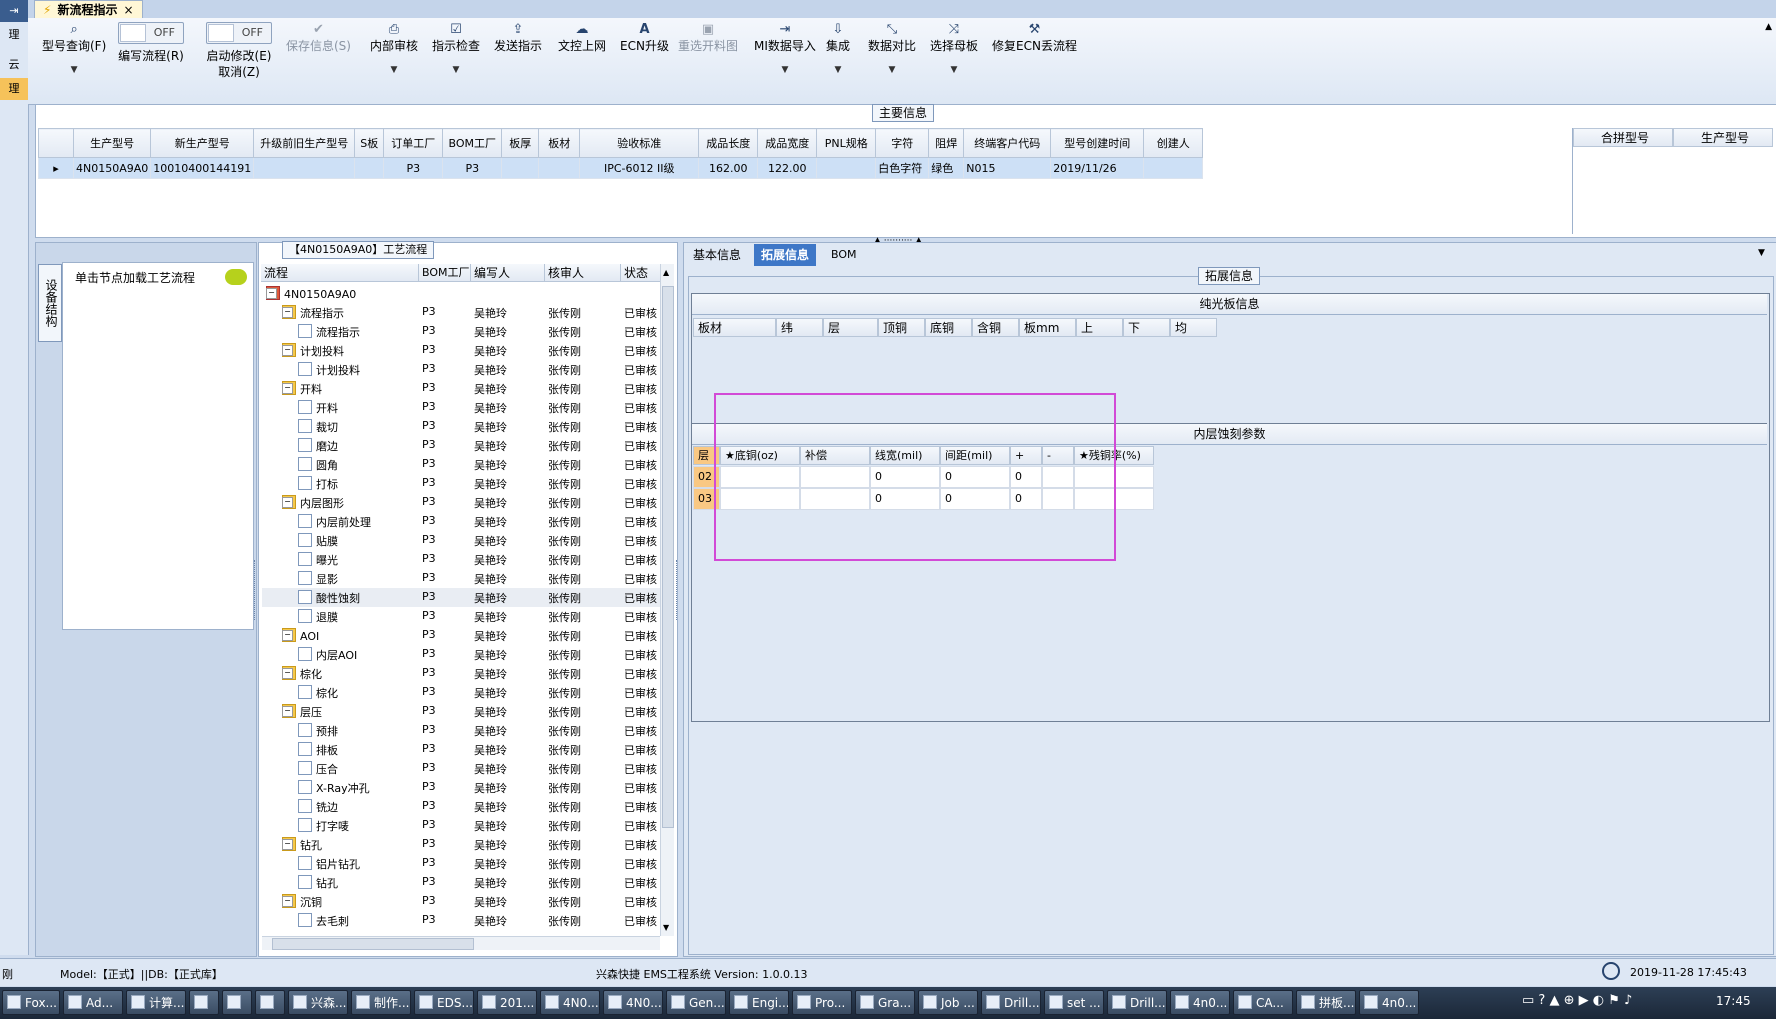 This screenshot has width=1776, height=1019. I want to click on data-compare-button: ⤡ 数据对比 ▼, so click(892, 50).